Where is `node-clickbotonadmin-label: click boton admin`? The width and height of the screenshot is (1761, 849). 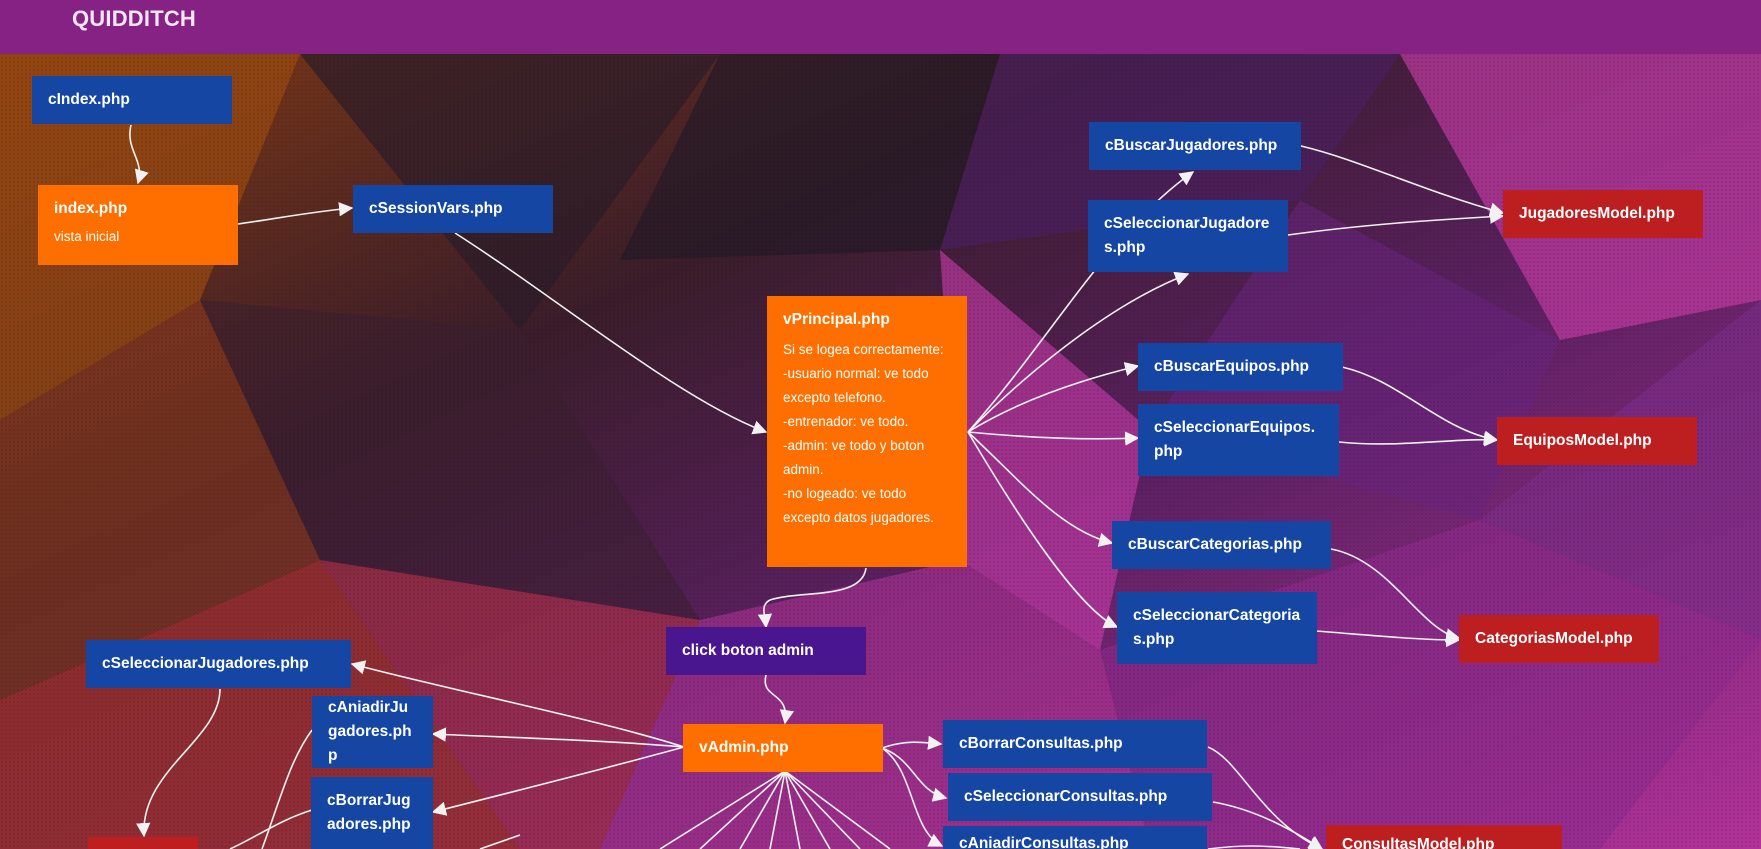 node-clickbotonadmin-label: click boton admin is located at coordinates (748, 650).